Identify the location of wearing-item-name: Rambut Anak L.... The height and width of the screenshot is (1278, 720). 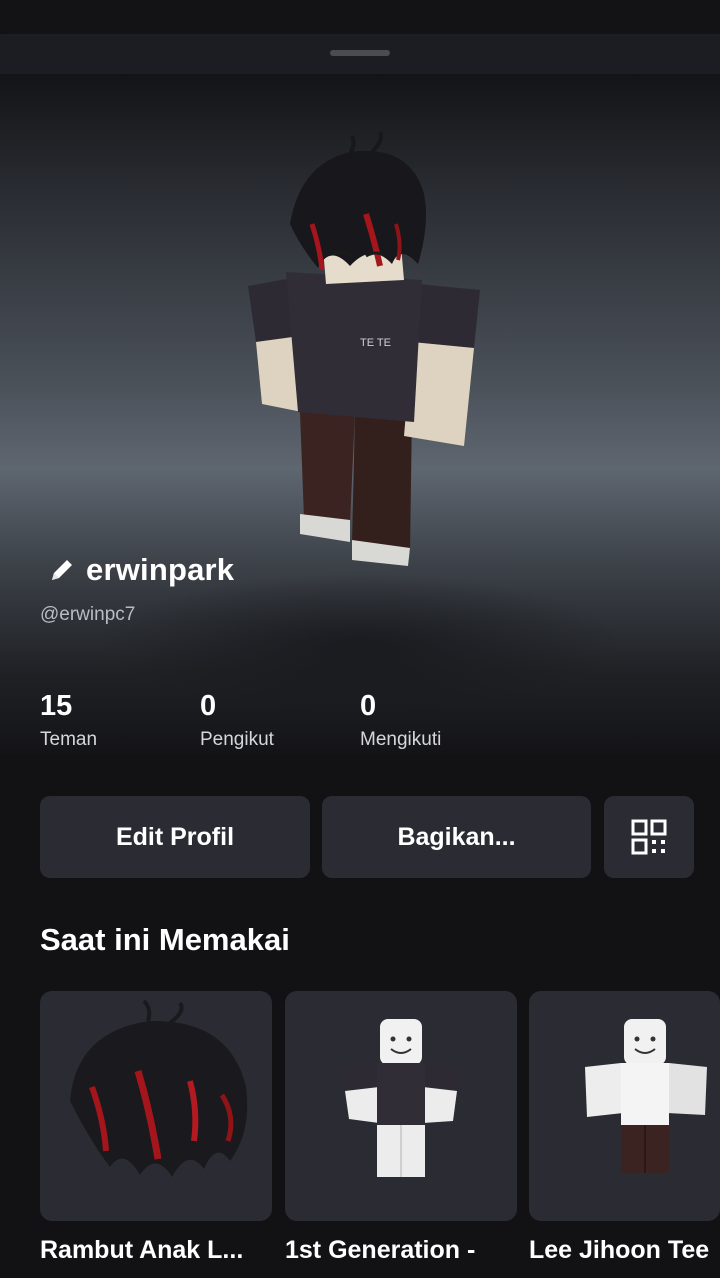
(156, 1250).